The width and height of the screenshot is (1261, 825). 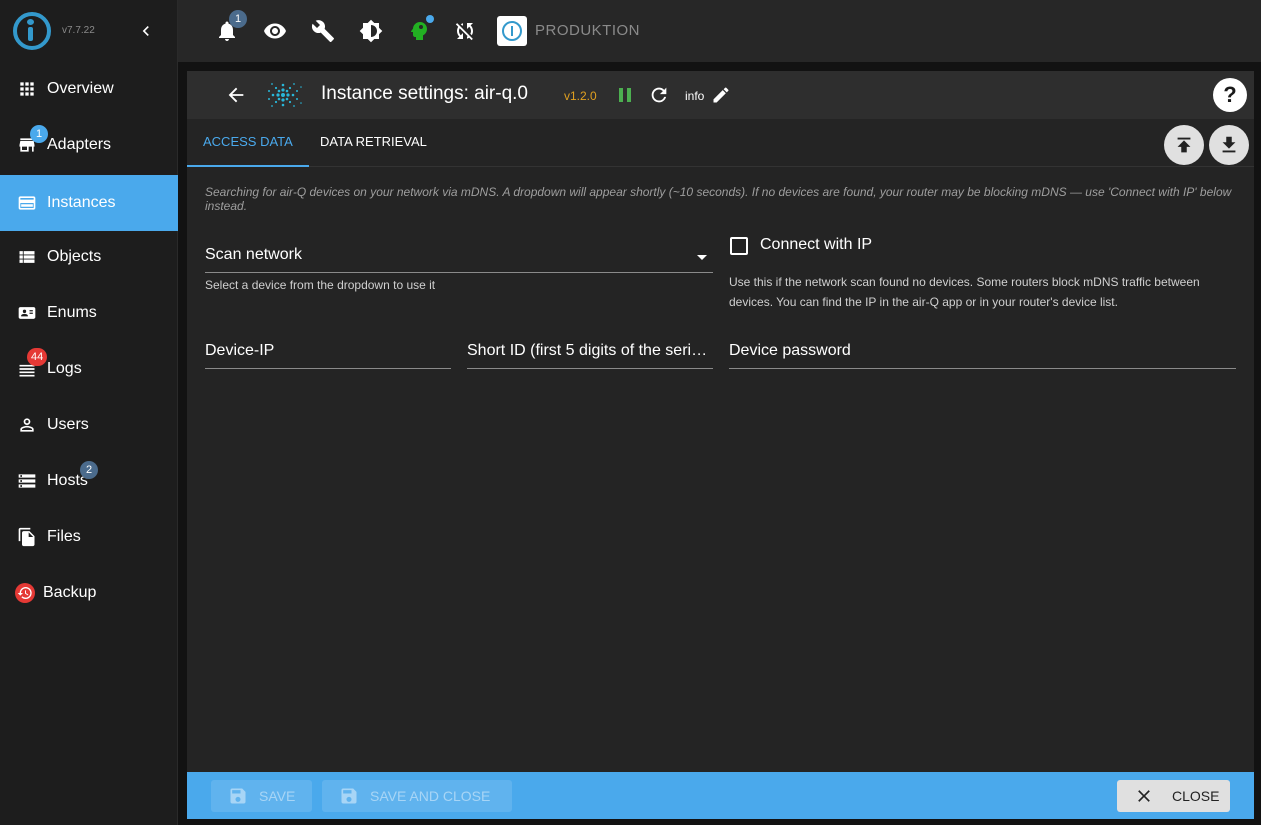 I want to click on sidebar-item-label: Logs, so click(x=64, y=368).